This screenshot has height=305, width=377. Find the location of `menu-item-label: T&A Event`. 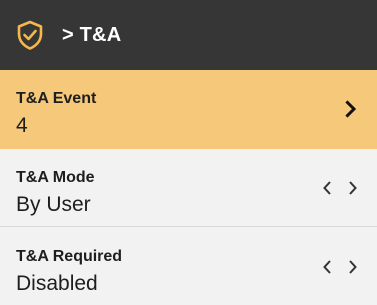

menu-item-label: T&A Event is located at coordinates (56, 98).